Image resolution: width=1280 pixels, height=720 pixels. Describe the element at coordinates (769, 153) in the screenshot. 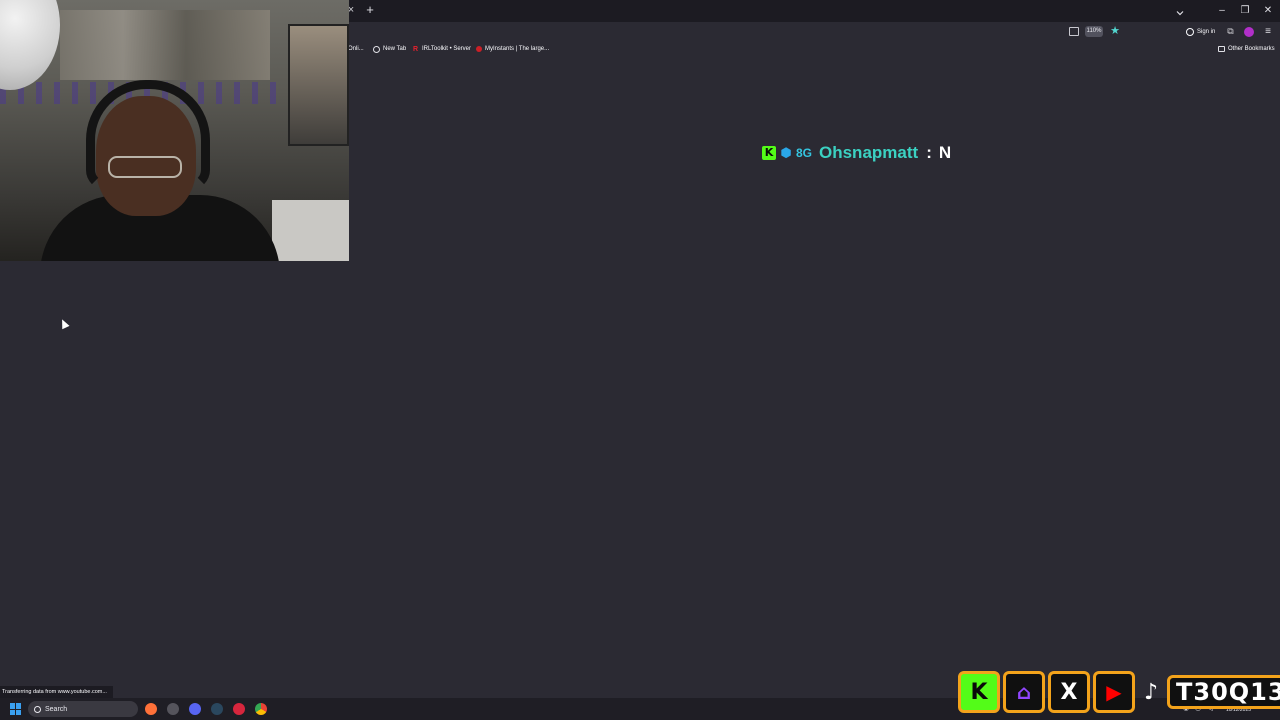

I see `kick-badge-icon: K` at that location.